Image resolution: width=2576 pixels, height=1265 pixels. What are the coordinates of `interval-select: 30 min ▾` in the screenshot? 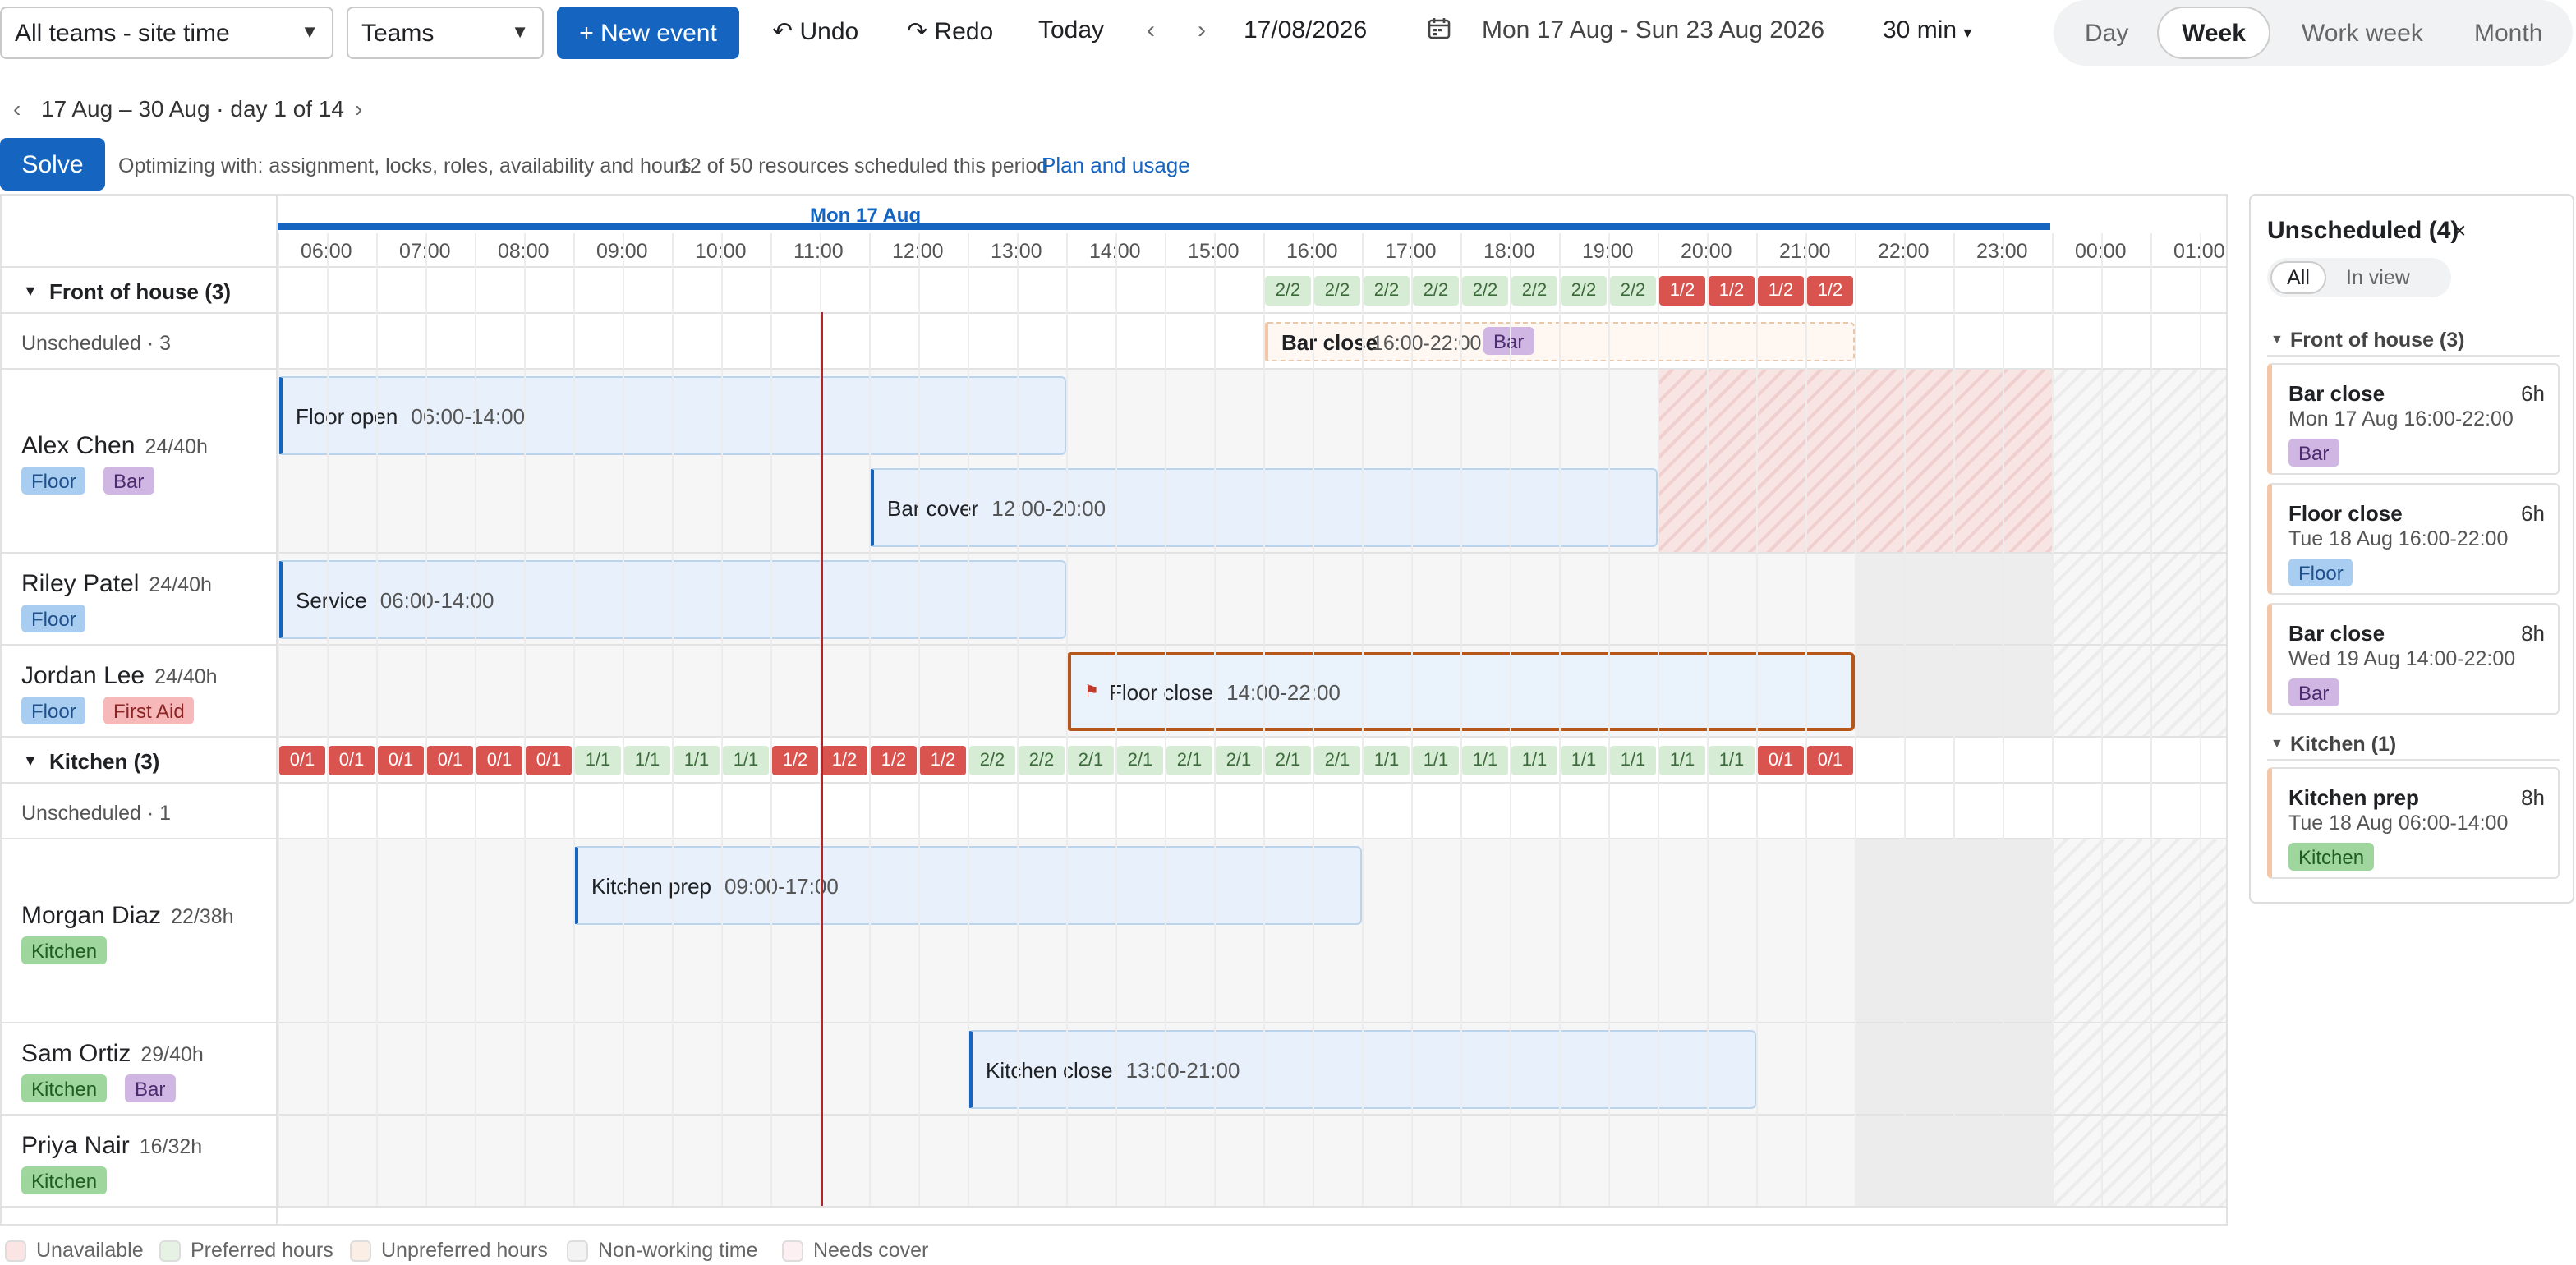 It's located at (1927, 30).